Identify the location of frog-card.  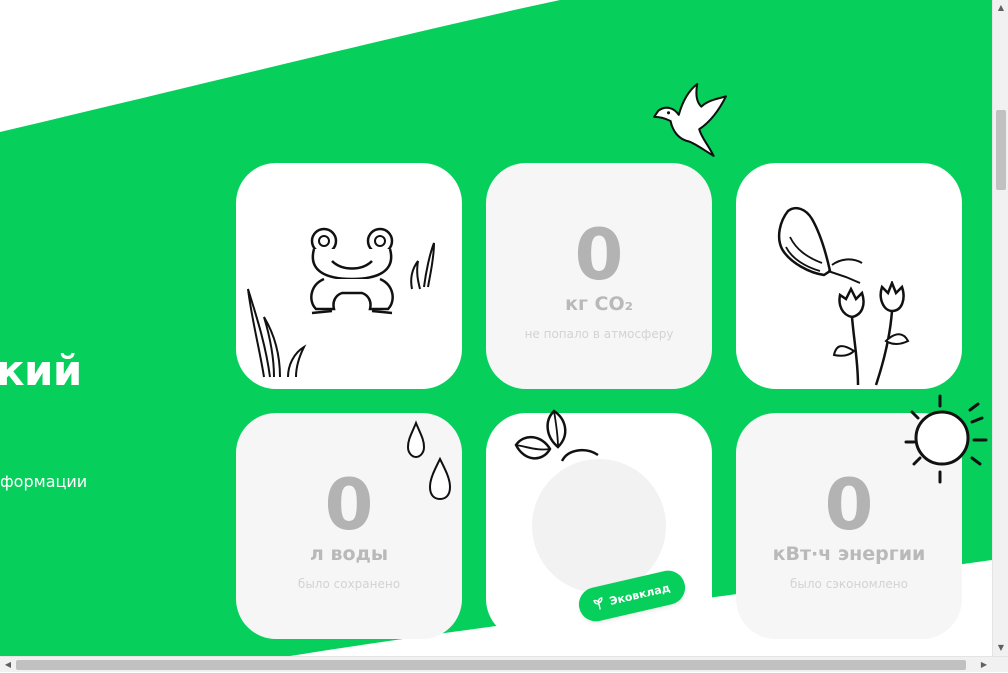
(349, 276).